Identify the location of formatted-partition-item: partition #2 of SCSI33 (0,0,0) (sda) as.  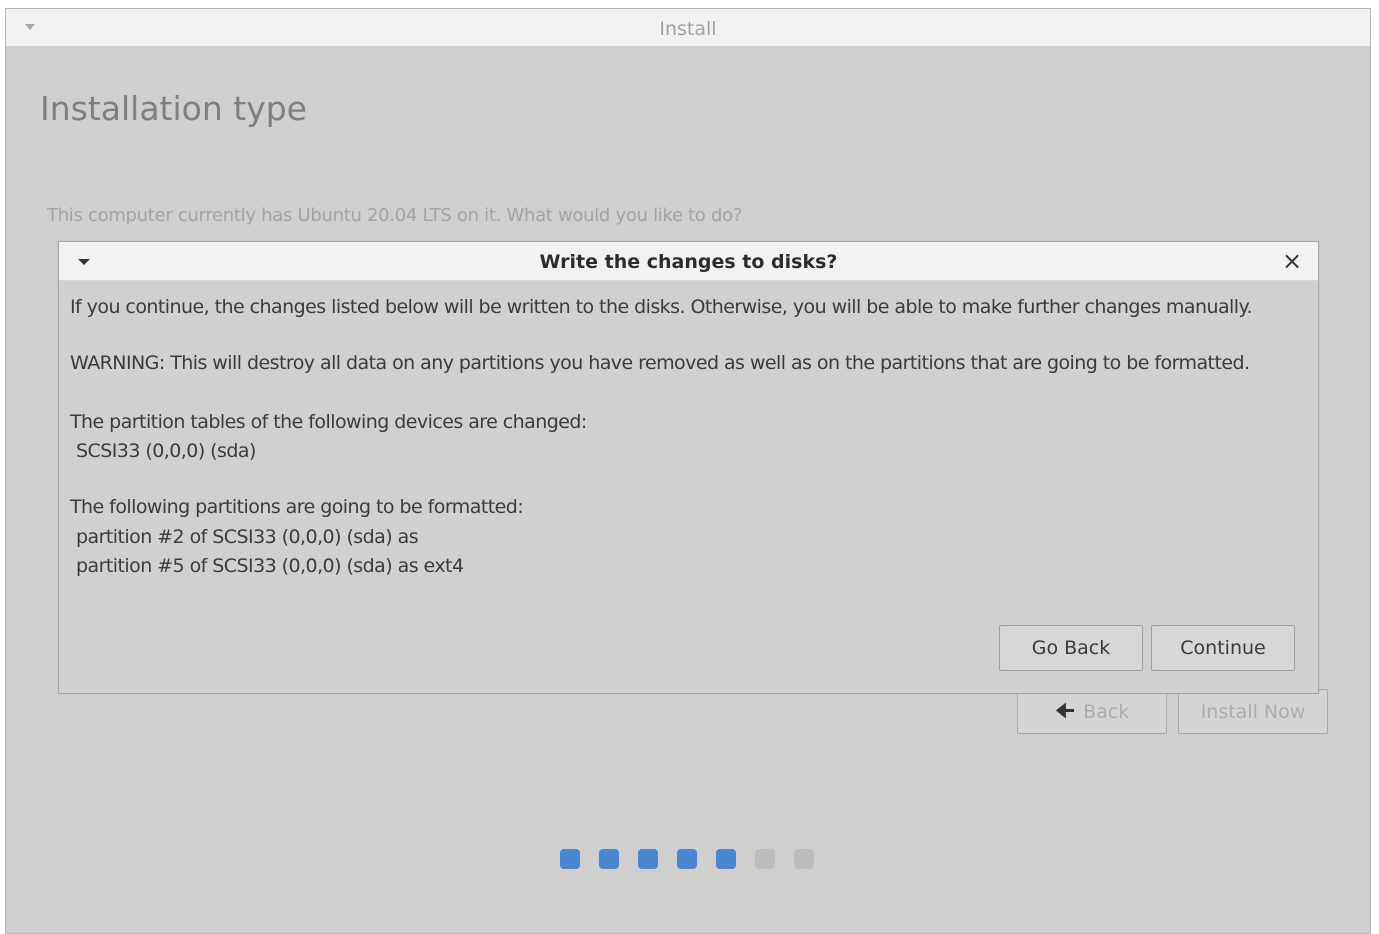
(247, 537).